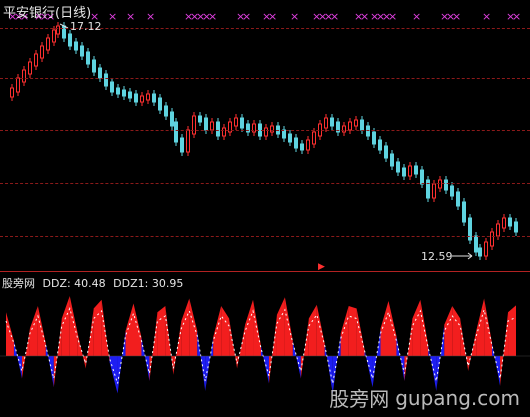  I want to click on indicator-name: 股旁网, so click(18, 283).